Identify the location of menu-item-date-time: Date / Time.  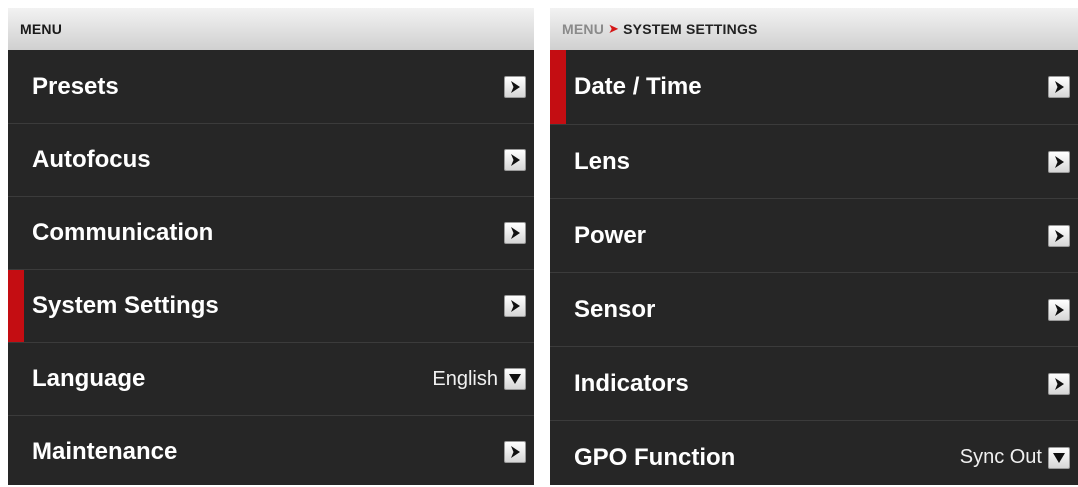
(814, 87).